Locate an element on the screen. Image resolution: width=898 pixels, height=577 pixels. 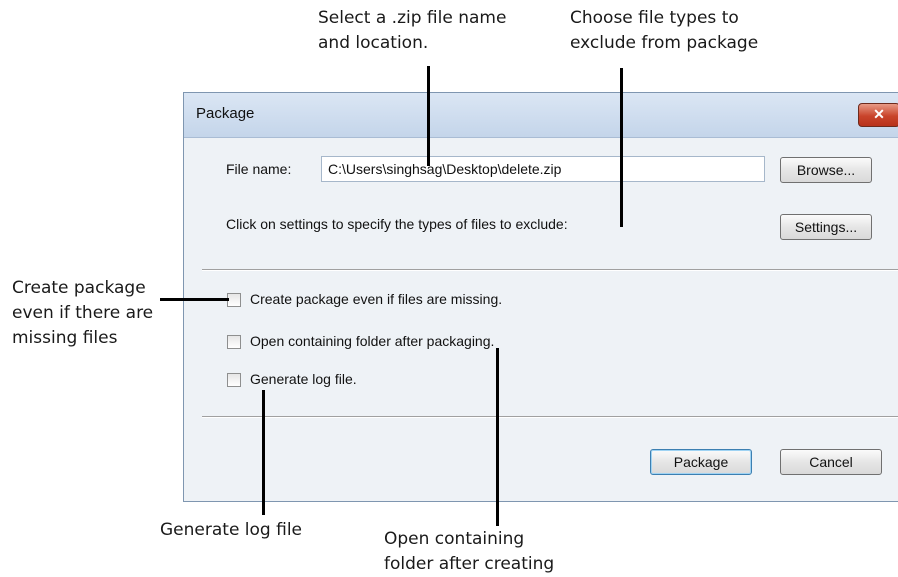
leader-line-select-zip is located at coordinates (428, 116).